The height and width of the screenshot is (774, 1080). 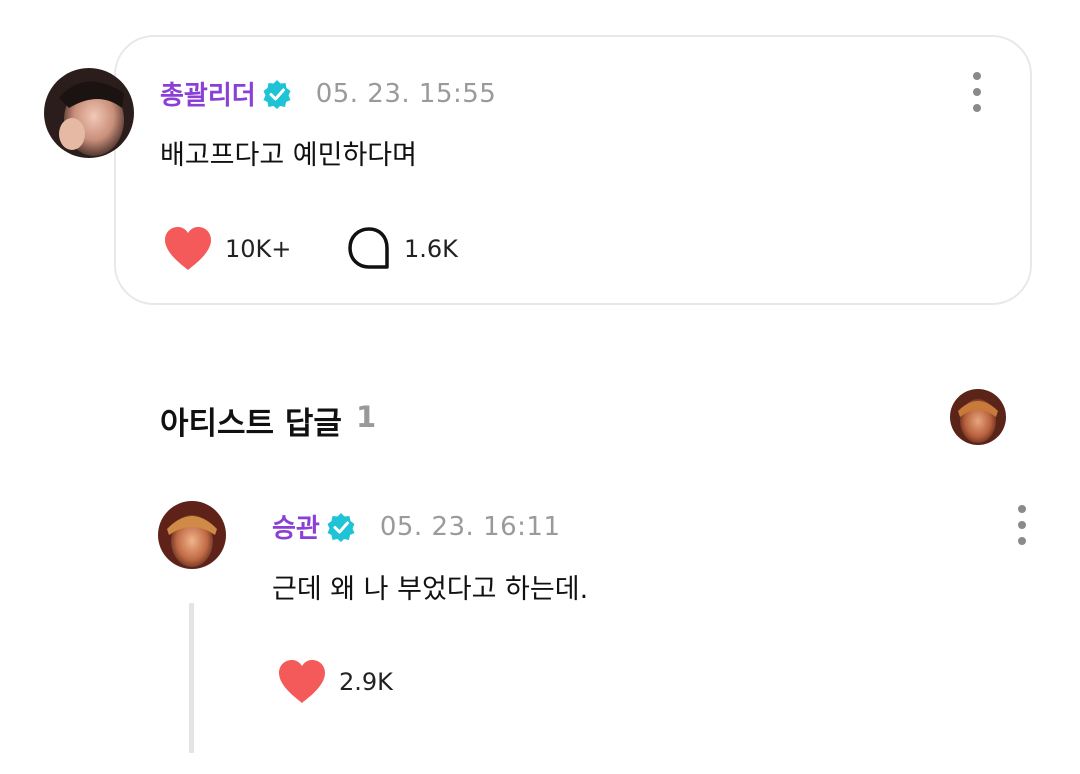 I want to click on like-button: 10K+, so click(x=227, y=249).